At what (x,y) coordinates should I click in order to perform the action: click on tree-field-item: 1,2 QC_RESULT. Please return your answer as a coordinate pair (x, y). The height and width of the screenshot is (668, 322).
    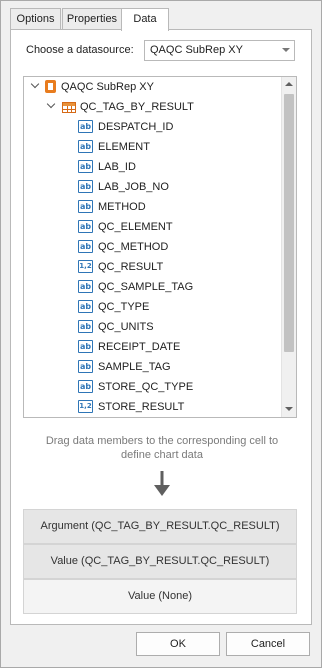
    Looking at the image, I should click on (153, 267).